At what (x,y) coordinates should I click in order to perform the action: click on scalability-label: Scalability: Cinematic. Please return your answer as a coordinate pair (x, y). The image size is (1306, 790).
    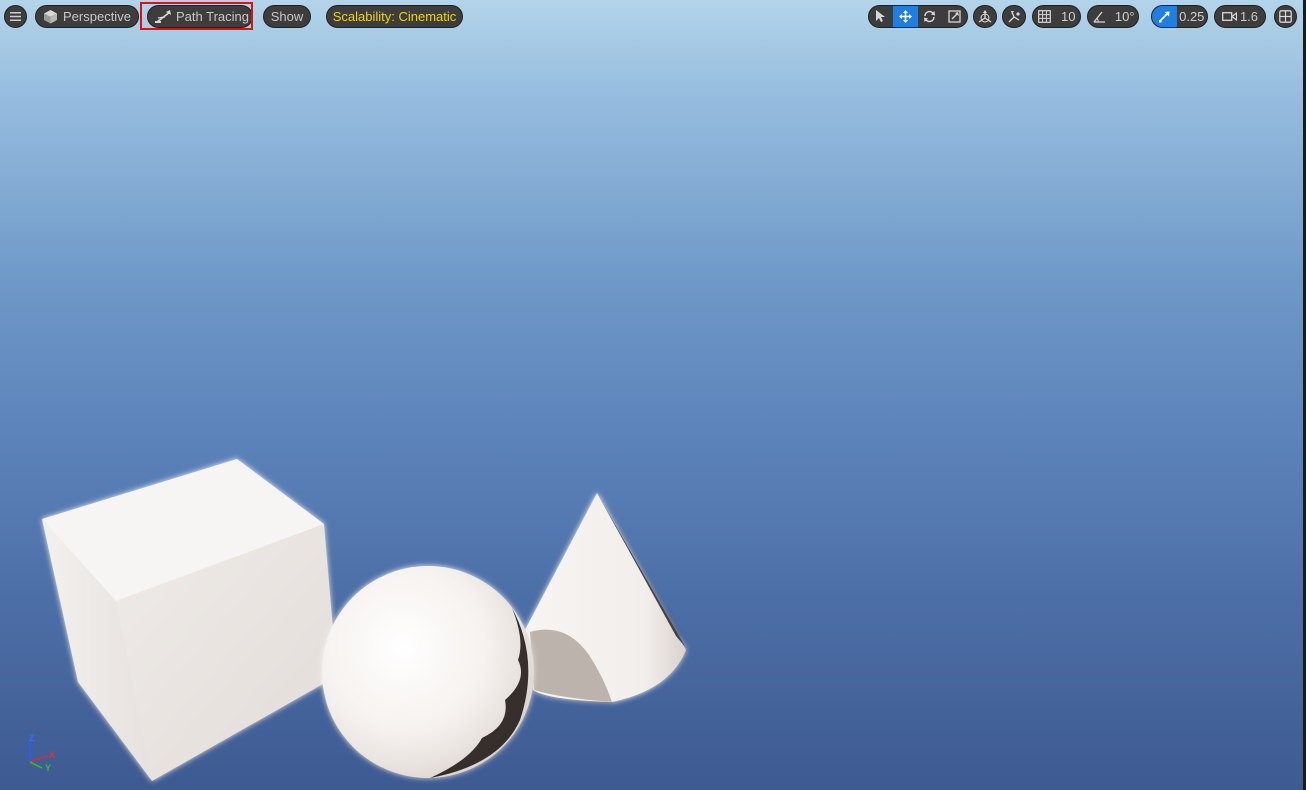
    Looking at the image, I should click on (394, 16).